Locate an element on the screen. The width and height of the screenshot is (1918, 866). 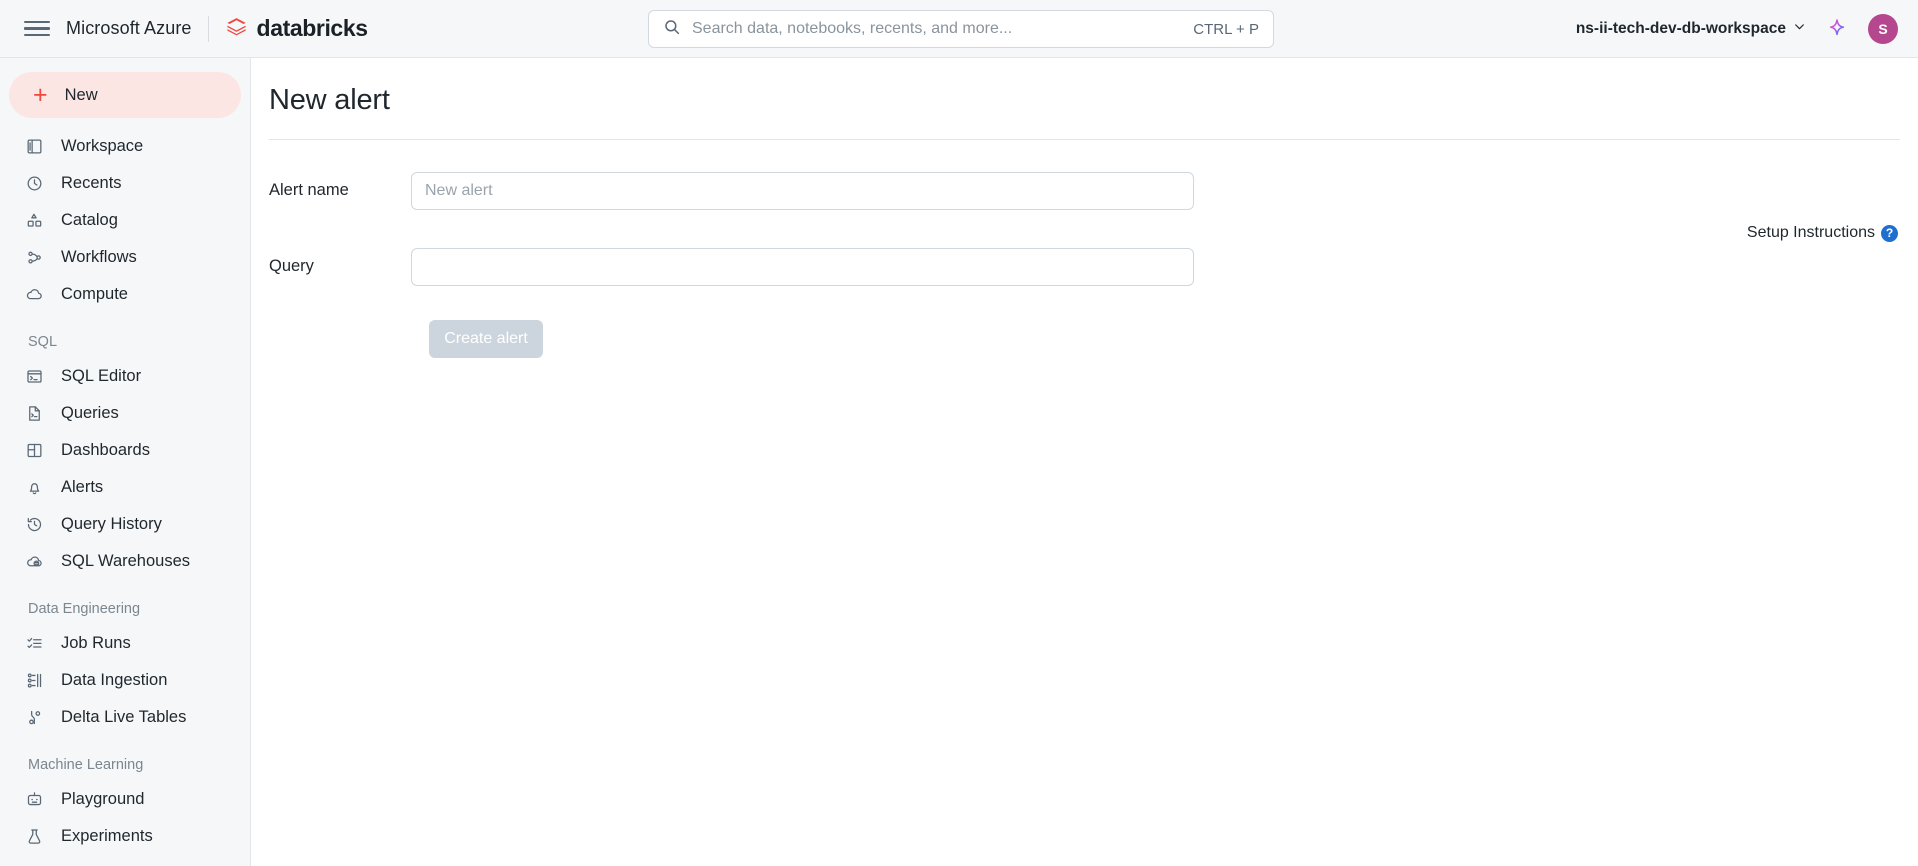
sidebar-item-dashboards: Dashboards is located at coordinates (125, 450).